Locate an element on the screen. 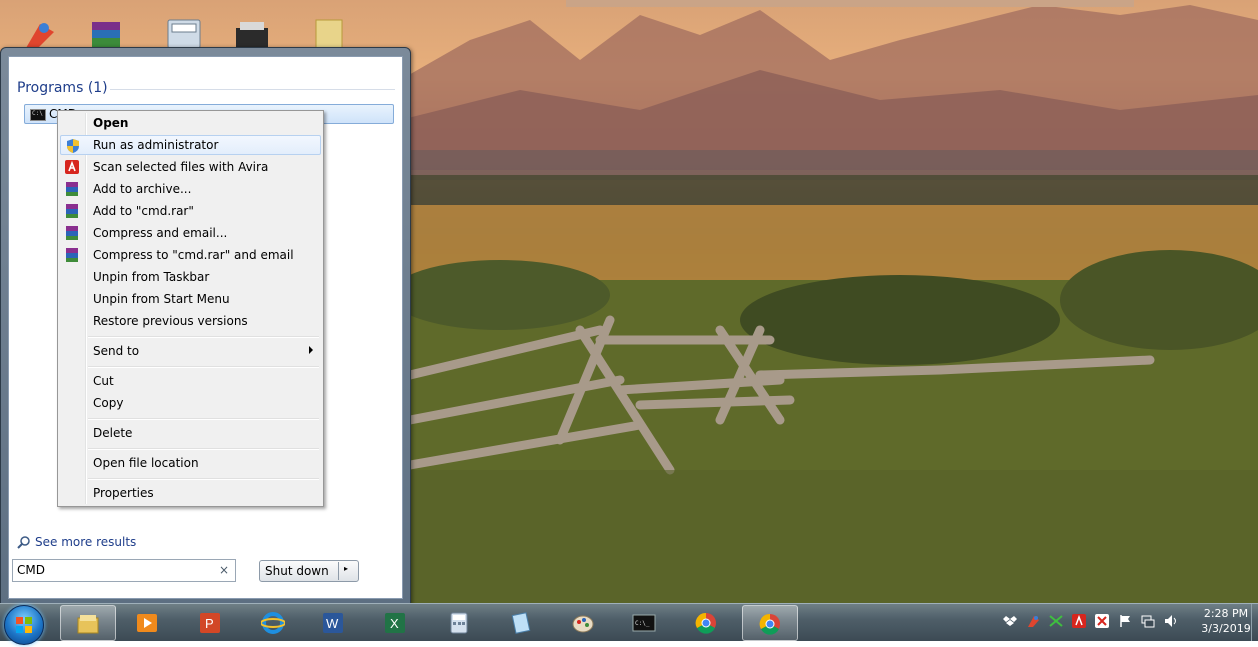 Image resolution: width=1258 pixels, height=647 pixels. menu-item-unpin-from-start-menu: Unpin from Start Menu is located at coordinates (190, 299).